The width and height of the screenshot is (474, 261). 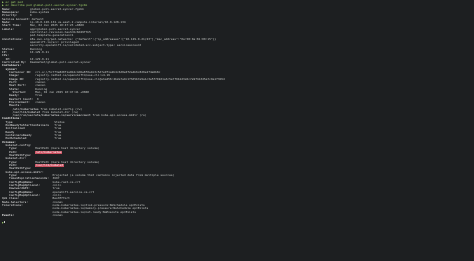 What do you see at coordinates (39, 52) in the screenshot?
I see `line-value: 10.129.0.21` at bounding box center [39, 52].